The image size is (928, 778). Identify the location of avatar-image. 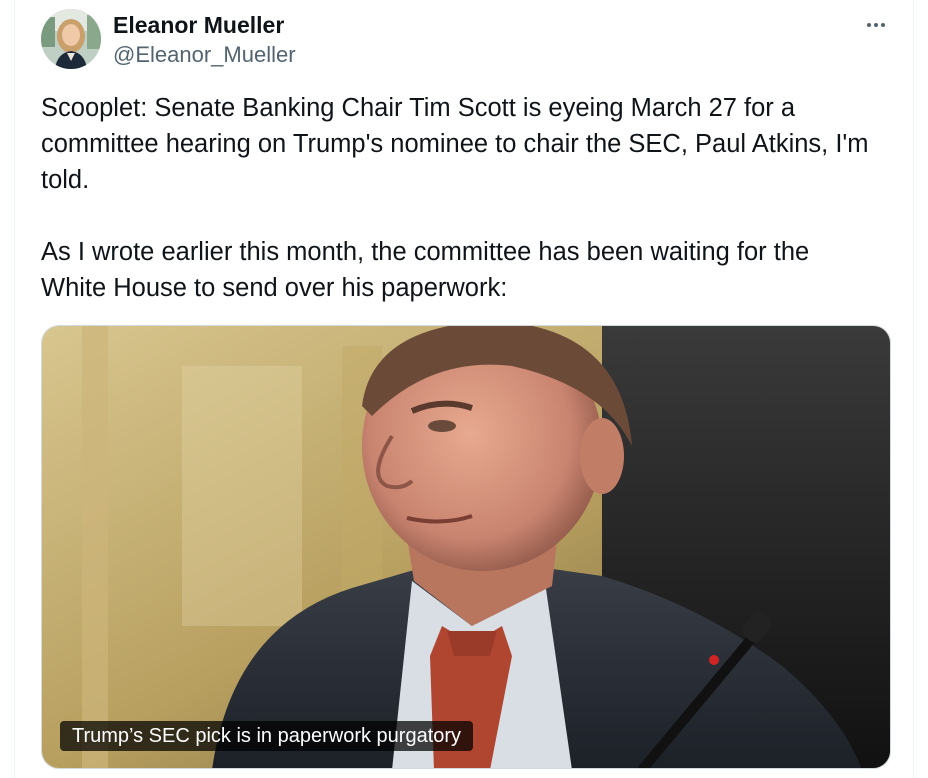
(71, 39).